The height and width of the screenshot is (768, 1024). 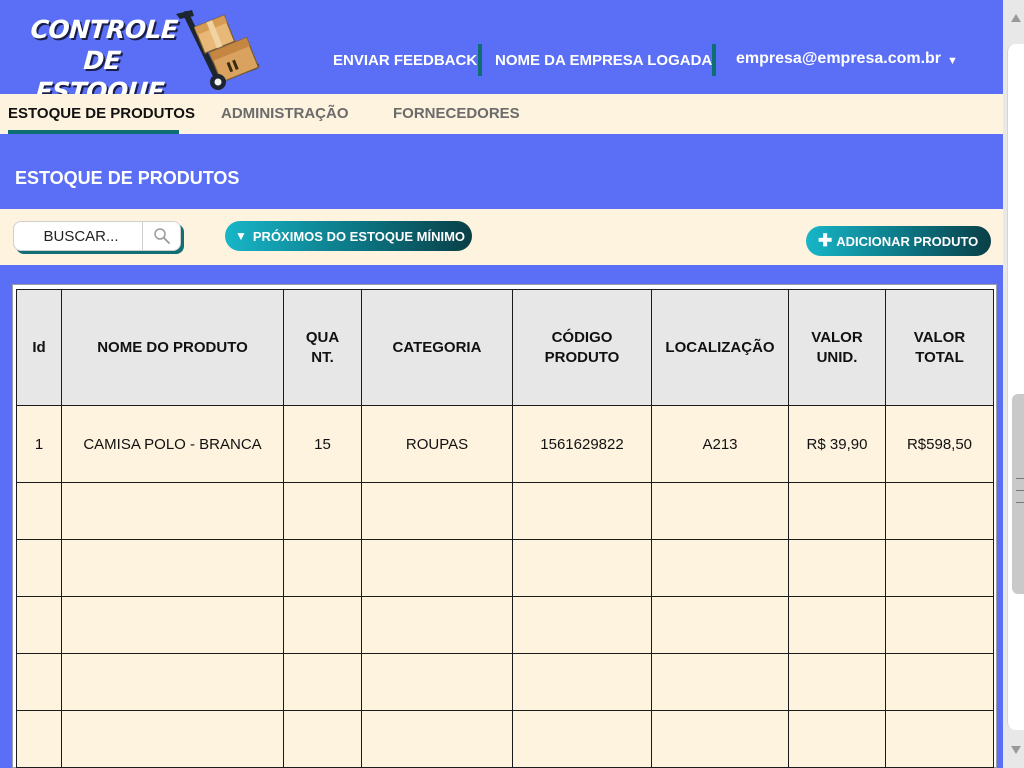 I want to click on user-account-dropdown: empresa@empresa.com.br ▼, so click(x=847, y=59).